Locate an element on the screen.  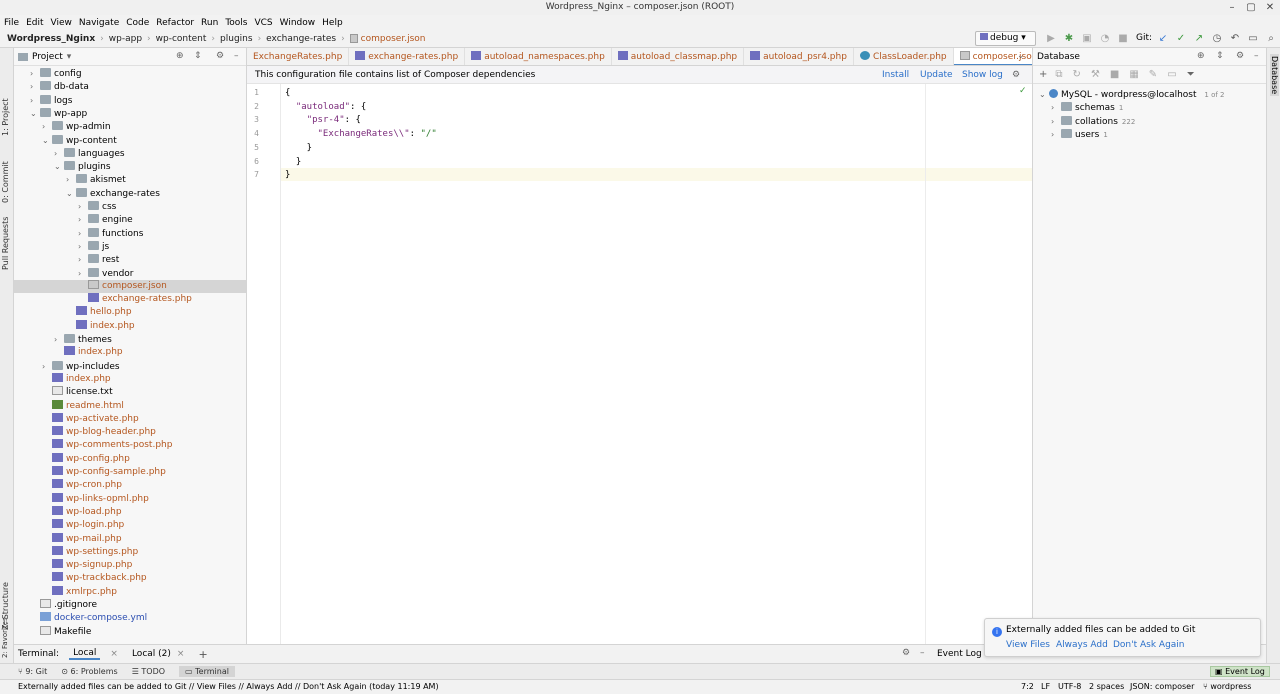
tree-folder: › akismet is located at coordinates (130, 179).